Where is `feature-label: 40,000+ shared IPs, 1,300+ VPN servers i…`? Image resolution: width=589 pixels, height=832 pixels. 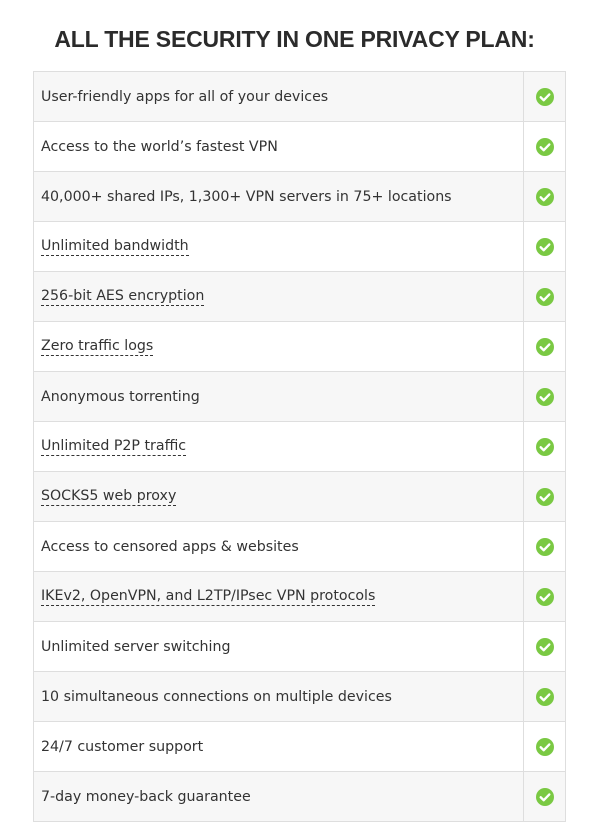 feature-label: 40,000+ shared IPs, 1,300+ VPN servers i… is located at coordinates (246, 196).